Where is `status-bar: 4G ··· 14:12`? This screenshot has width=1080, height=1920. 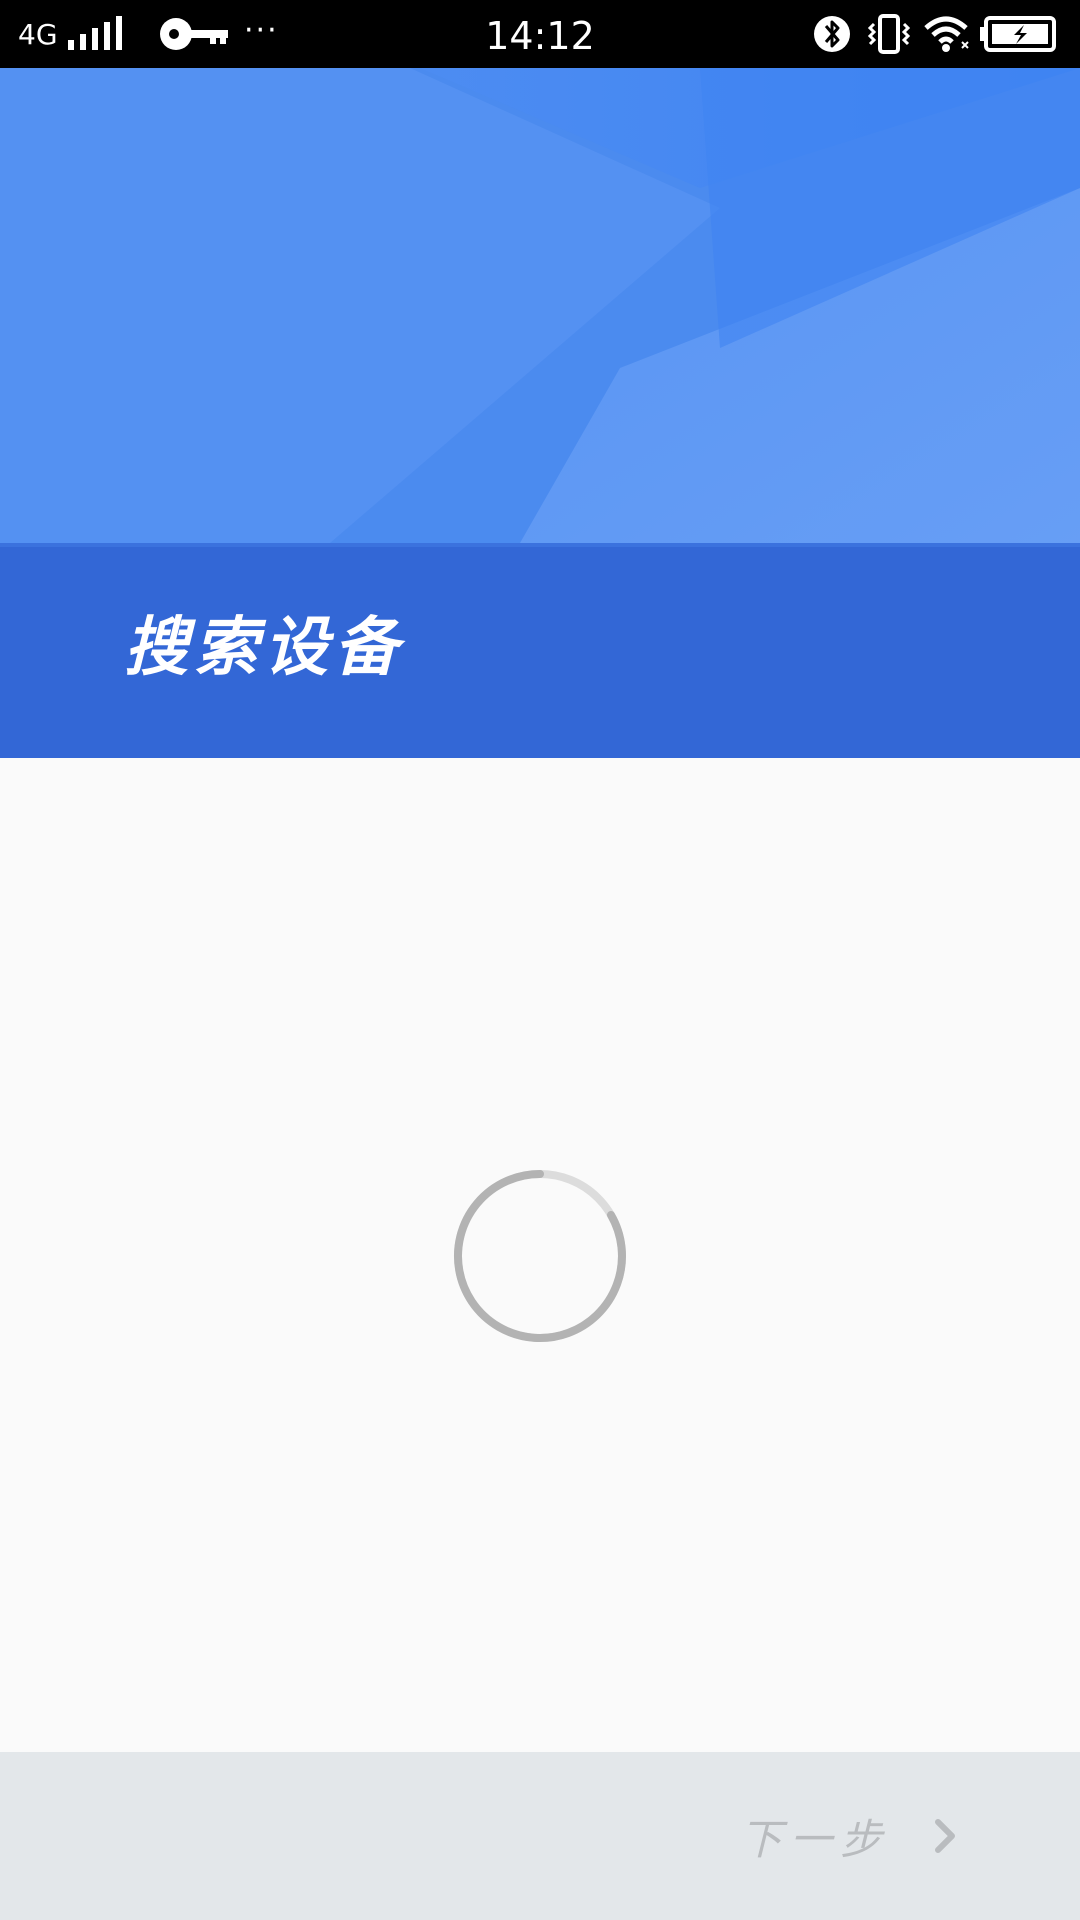 status-bar: 4G ··· 14:12 is located at coordinates (540, 34).